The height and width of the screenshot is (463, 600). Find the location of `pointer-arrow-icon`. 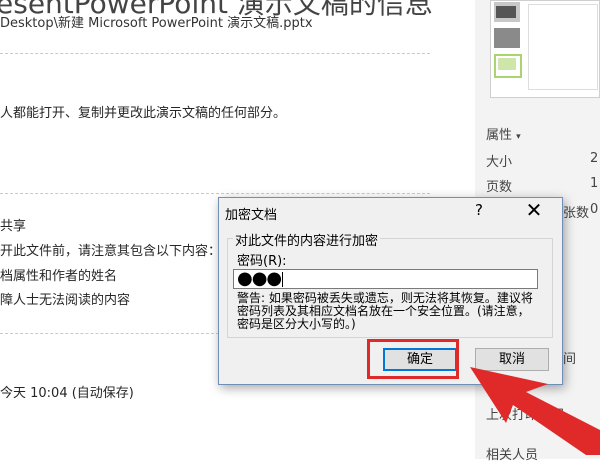

pointer-arrow-icon is located at coordinates (535, 411).